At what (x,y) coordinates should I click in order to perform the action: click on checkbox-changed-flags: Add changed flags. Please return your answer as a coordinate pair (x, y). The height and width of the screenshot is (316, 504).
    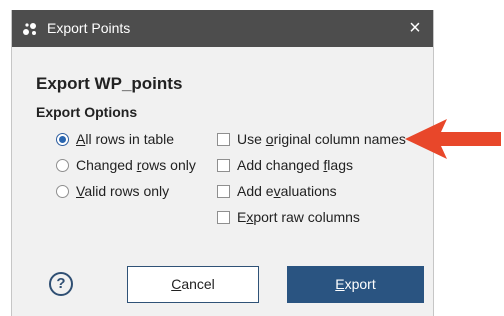
    Looking at the image, I should click on (285, 165).